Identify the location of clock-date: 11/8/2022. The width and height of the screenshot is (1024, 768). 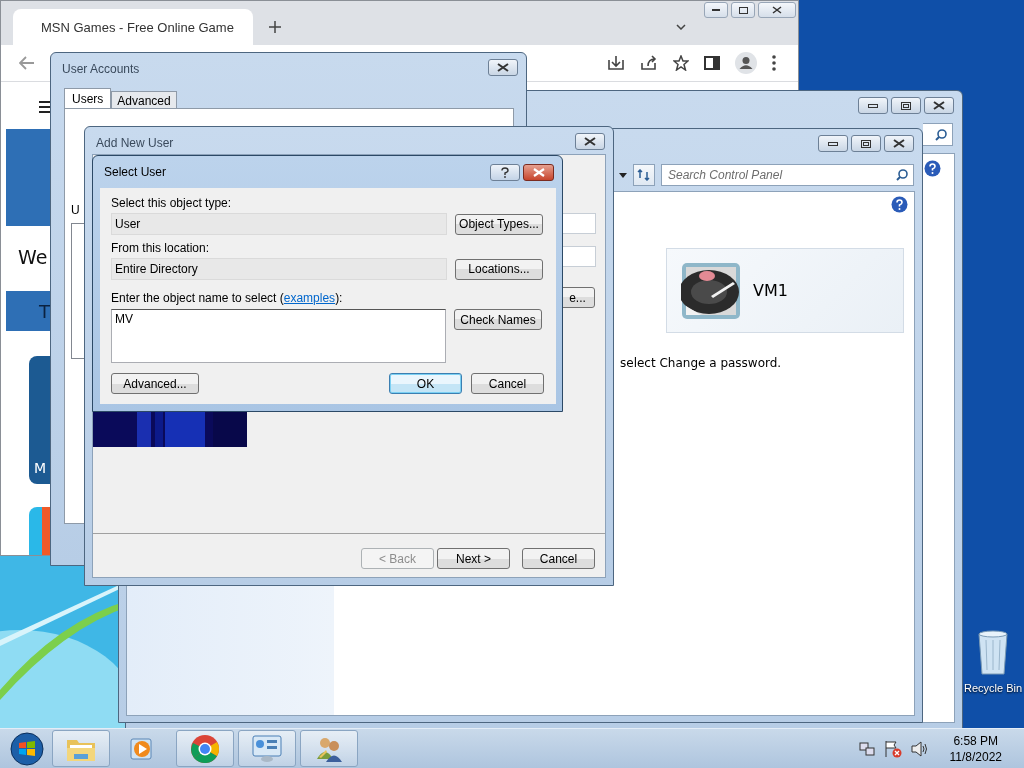
(975, 756).